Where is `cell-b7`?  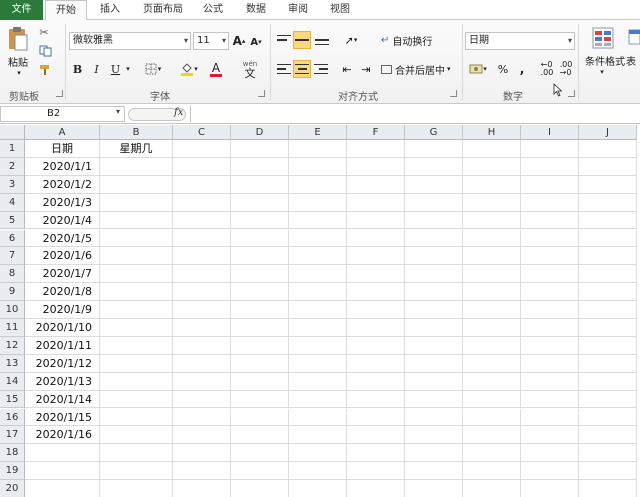 cell-b7 is located at coordinates (136, 256).